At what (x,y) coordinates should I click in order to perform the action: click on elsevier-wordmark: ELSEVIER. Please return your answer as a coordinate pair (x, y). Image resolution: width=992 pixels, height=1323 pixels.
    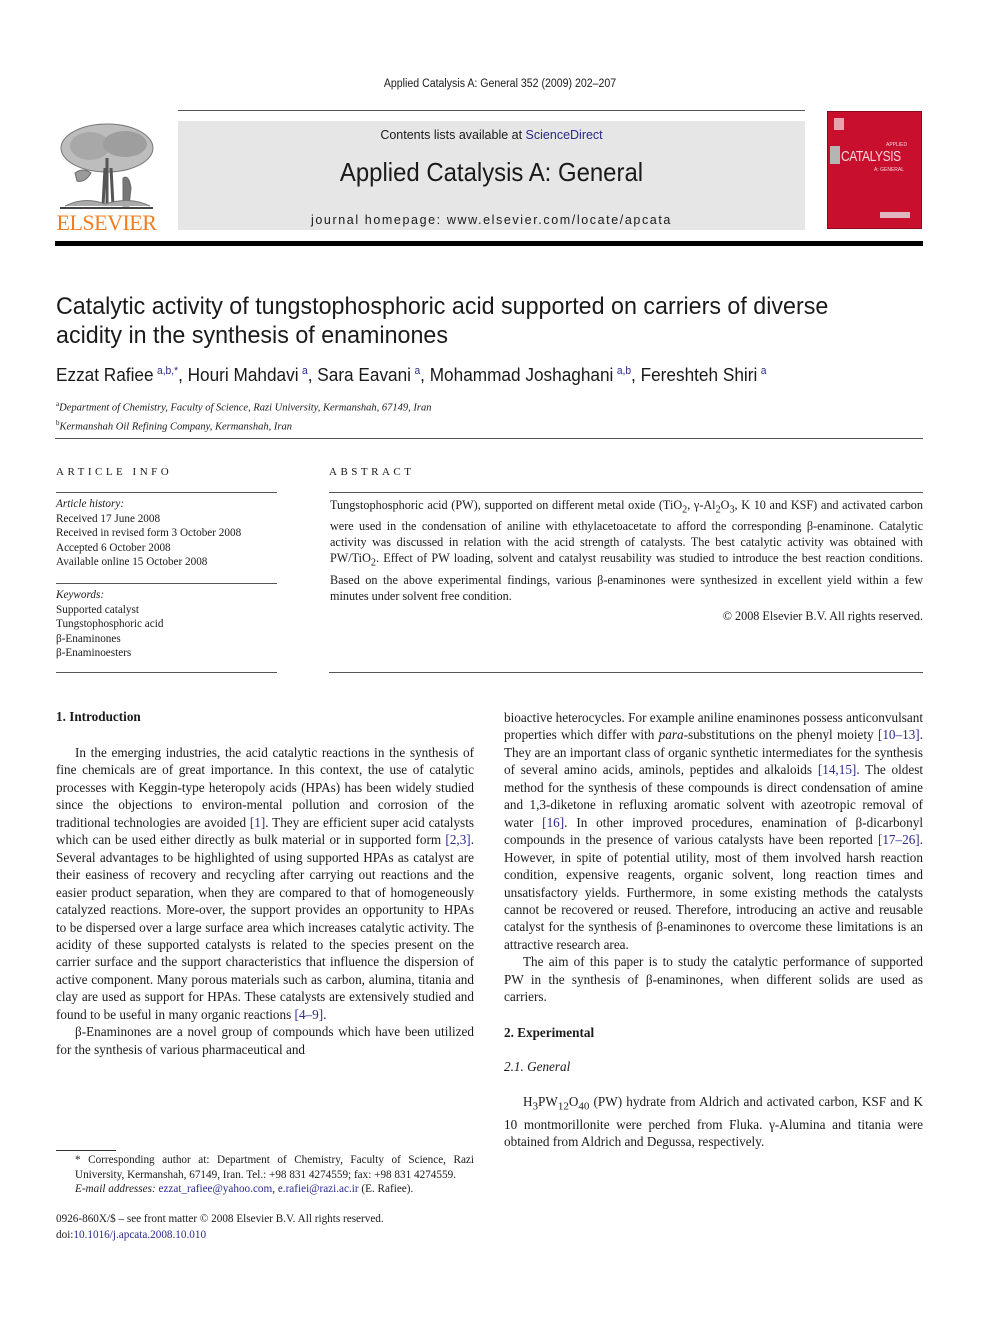
    Looking at the image, I should click on (106, 222).